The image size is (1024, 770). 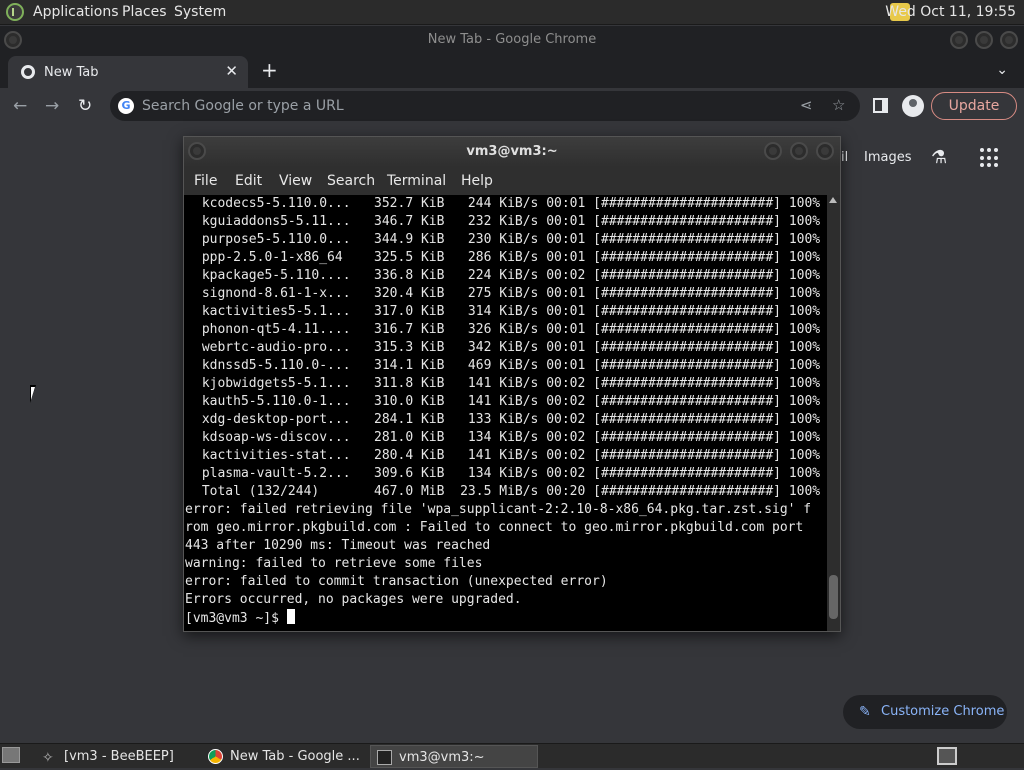 I want to click on terminal-window-menu-icon, so click(x=197, y=151).